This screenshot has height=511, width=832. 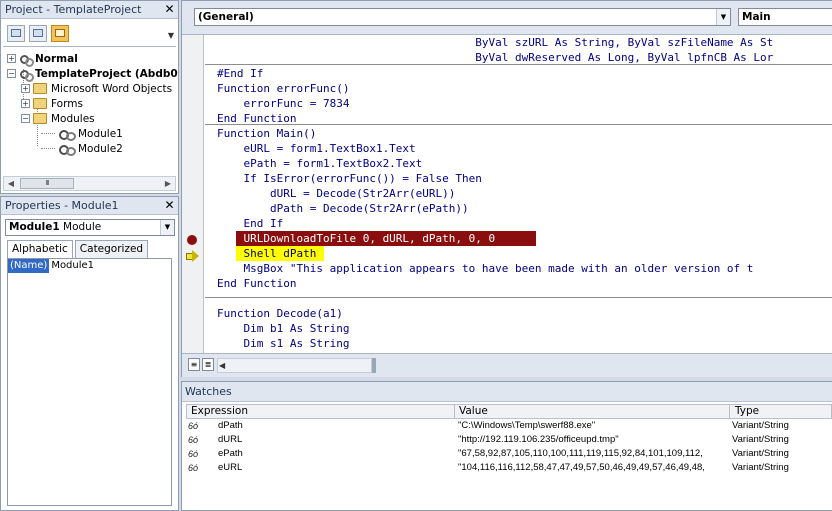 What do you see at coordinates (192, 240) in the screenshot?
I see `breakpoint-icon` at bounding box center [192, 240].